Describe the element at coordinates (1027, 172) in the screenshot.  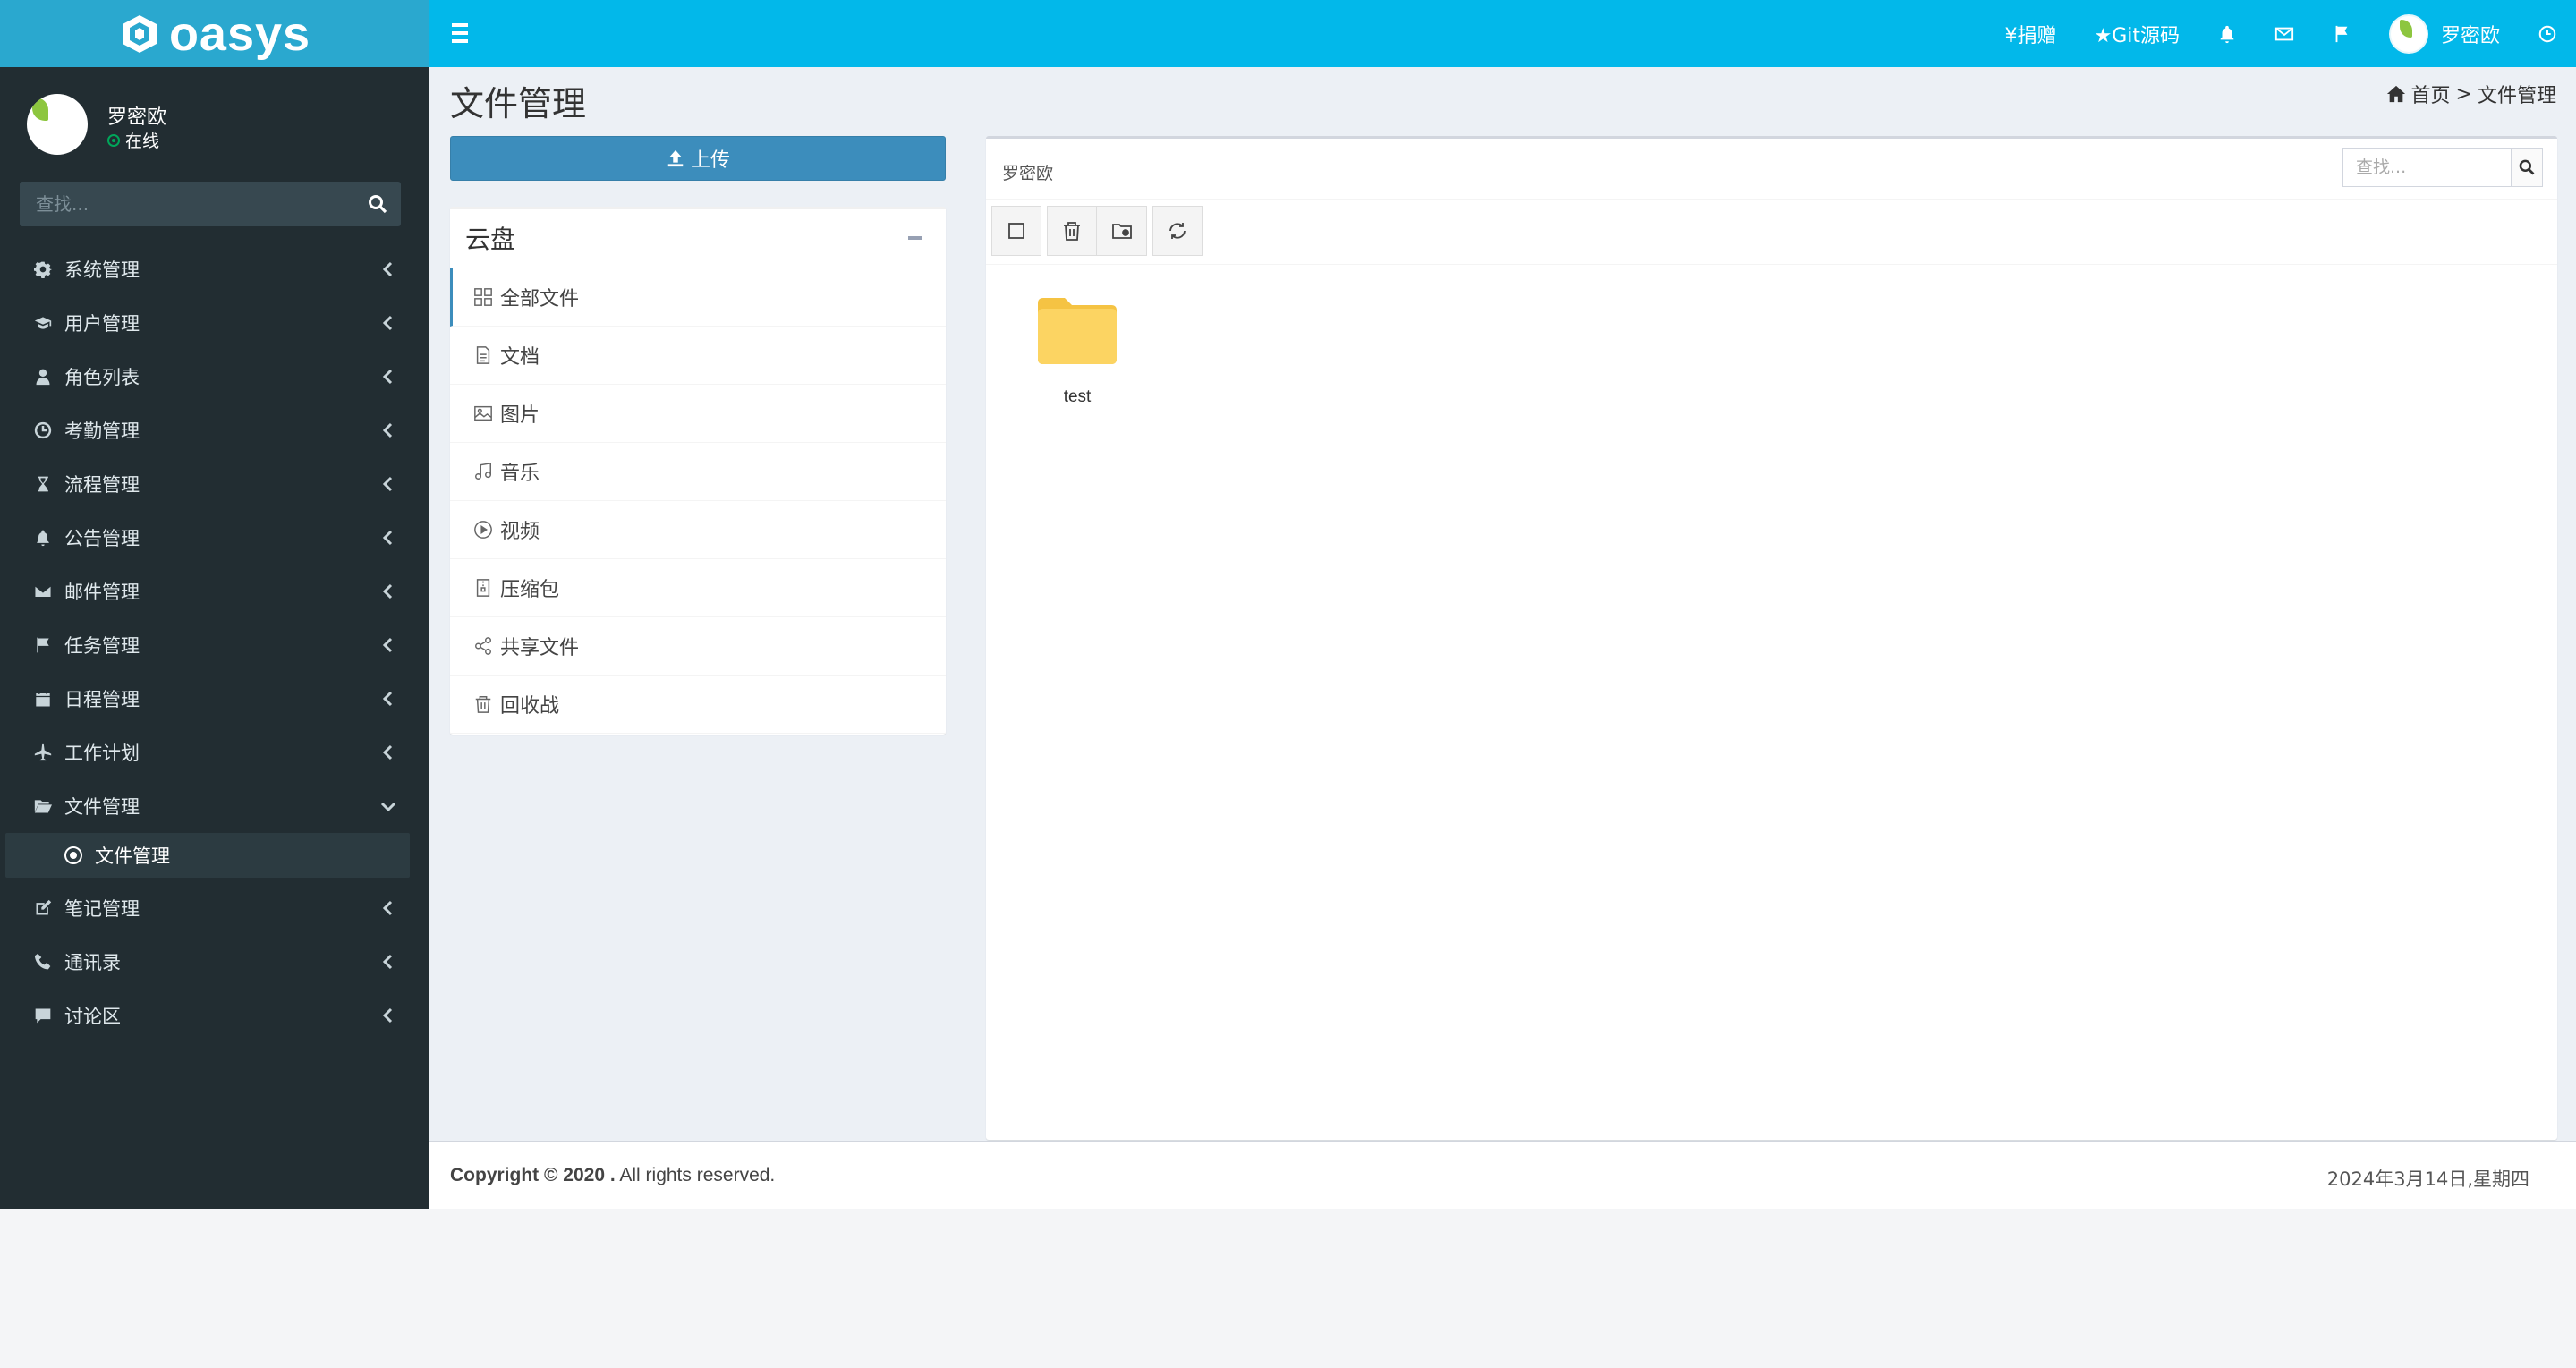
I see `current-path: 罗密欧` at that location.